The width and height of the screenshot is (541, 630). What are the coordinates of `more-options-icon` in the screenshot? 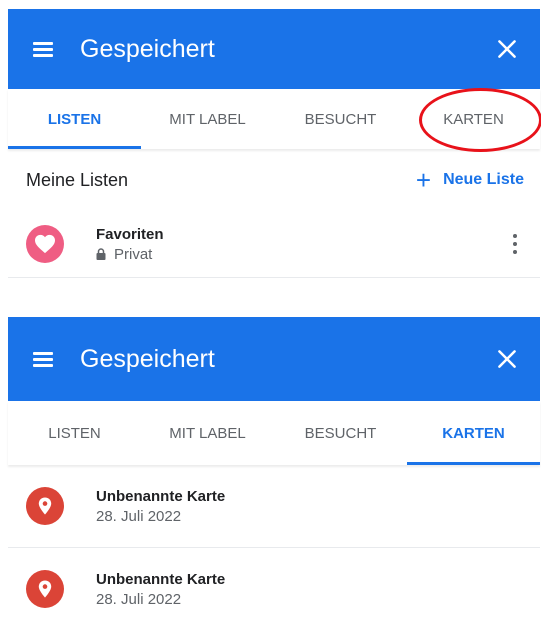 It's located at (515, 244).